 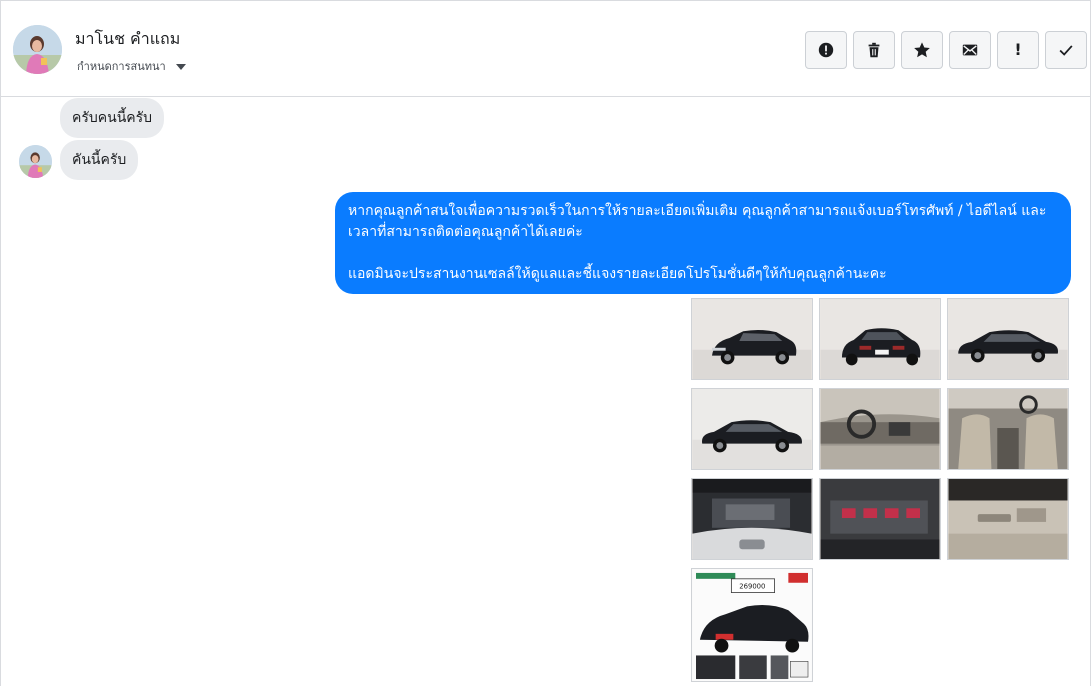 I want to click on caret-down-icon, so click(x=180, y=66).